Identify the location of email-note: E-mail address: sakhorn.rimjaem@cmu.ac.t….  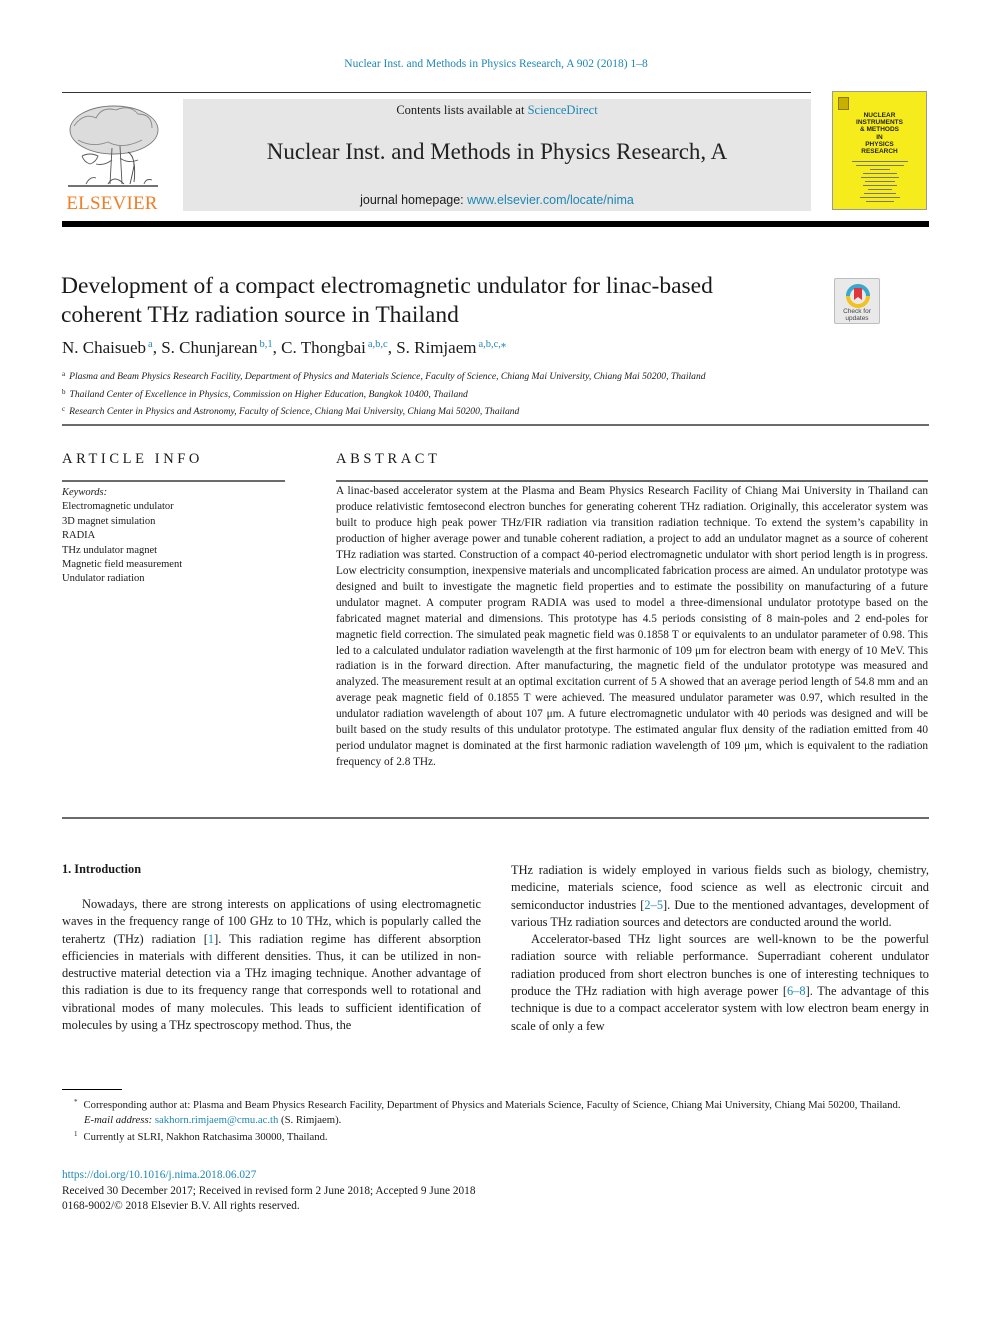
(495, 1120).